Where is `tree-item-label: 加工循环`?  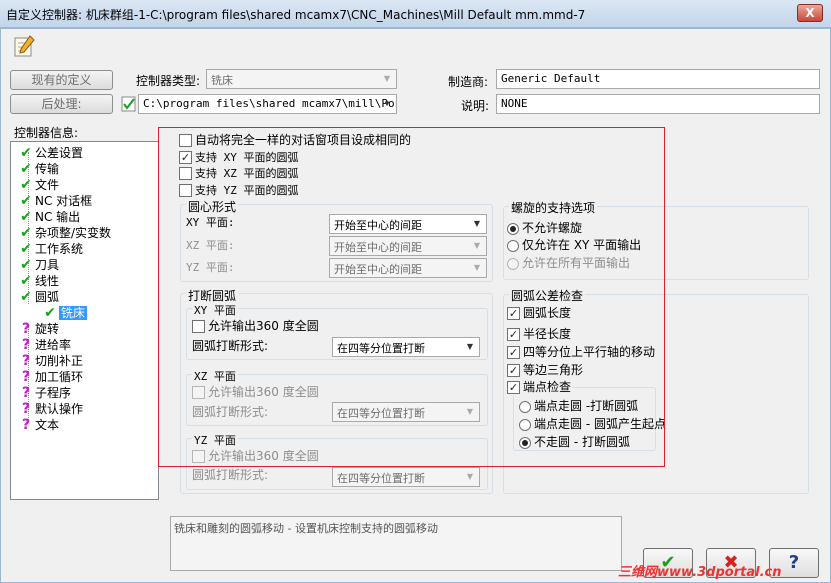 tree-item-label: 加工循环 is located at coordinates (59, 377).